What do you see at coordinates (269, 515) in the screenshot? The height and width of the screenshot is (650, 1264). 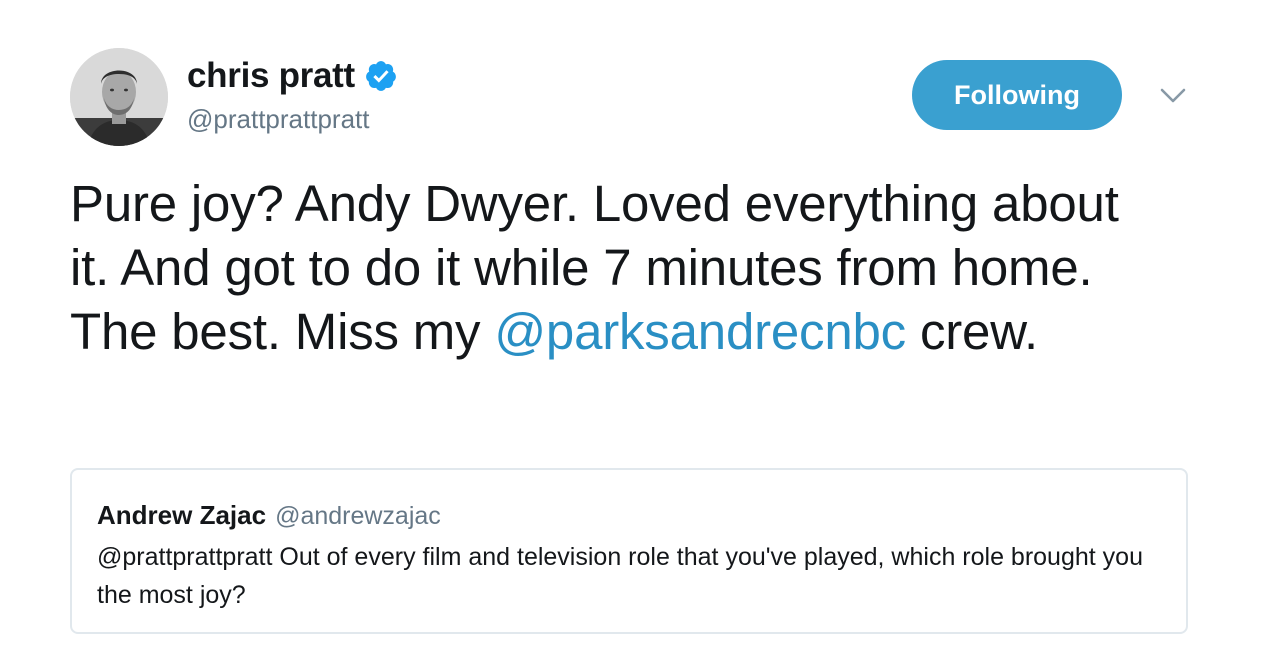 I see `quoted-tweet-header: Andrew Zajac @andrewzajac` at bounding box center [269, 515].